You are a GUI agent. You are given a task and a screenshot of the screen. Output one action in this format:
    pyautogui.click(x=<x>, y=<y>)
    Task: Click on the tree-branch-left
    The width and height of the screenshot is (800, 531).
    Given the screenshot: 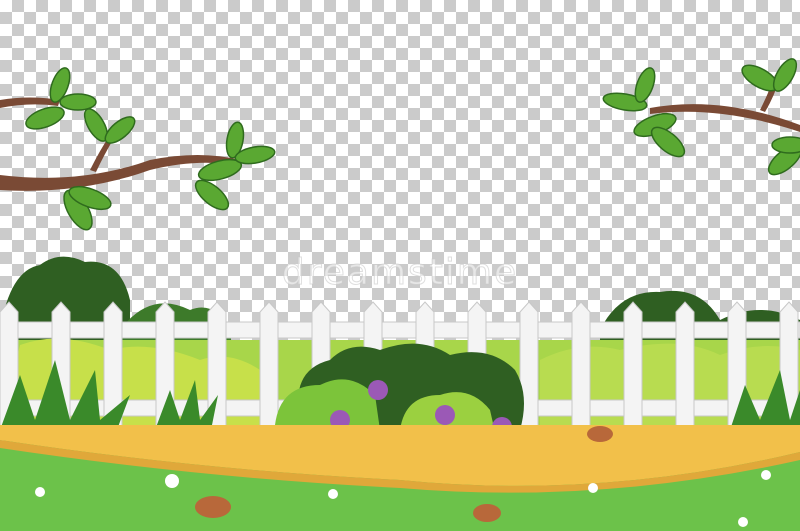 What is the action you would take?
    pyautogui.click(x=138, y=149)
    